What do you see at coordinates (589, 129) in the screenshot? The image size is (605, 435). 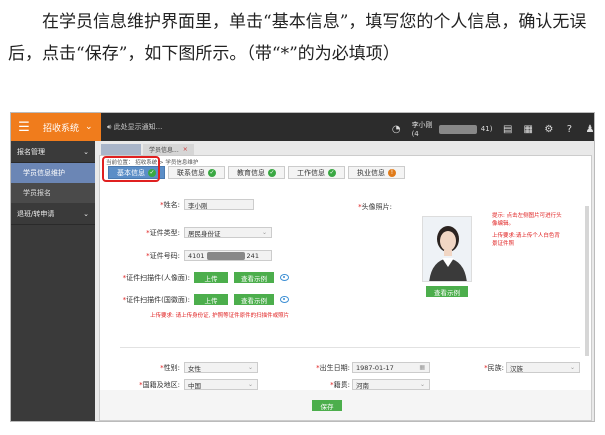 I see `user-settings-icon: ♟` at bounding box center [589, 129].